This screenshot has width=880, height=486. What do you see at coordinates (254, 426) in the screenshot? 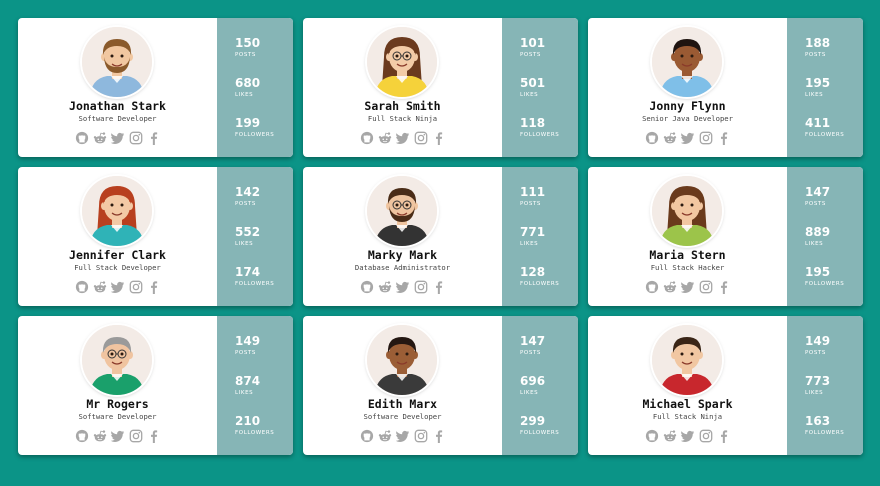
I see `stat-followers: 210 FOLLOWERS` at bounding box center [254, 426].